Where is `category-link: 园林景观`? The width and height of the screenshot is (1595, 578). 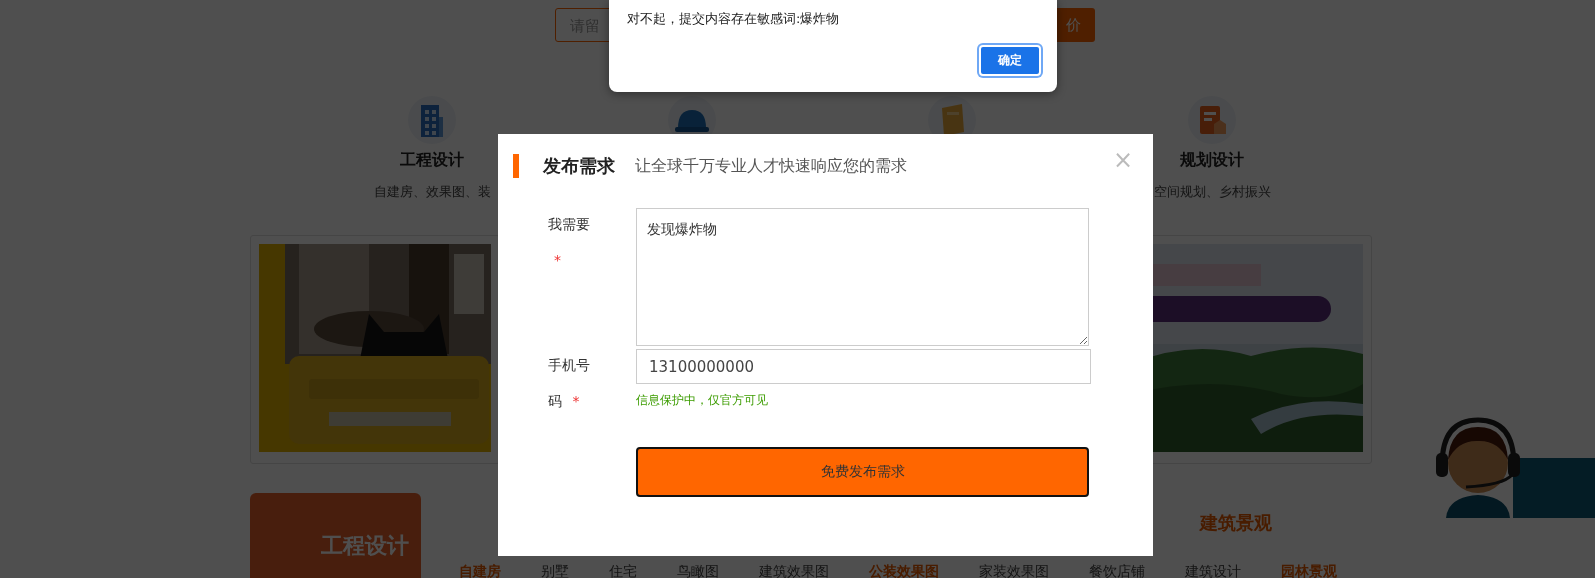
category-link: 园林景观 is located at coordinates (1309, 570).